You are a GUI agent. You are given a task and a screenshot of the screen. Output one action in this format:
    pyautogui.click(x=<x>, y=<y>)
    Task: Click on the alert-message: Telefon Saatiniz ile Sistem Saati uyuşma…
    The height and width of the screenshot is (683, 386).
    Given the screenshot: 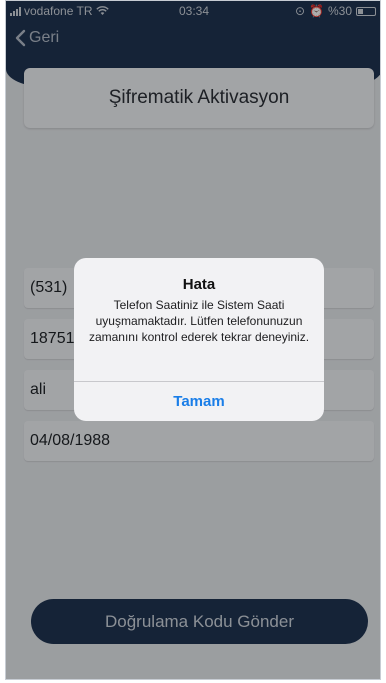 What is the action you would take?
    pyautogui.click(x=199, y=321)
    